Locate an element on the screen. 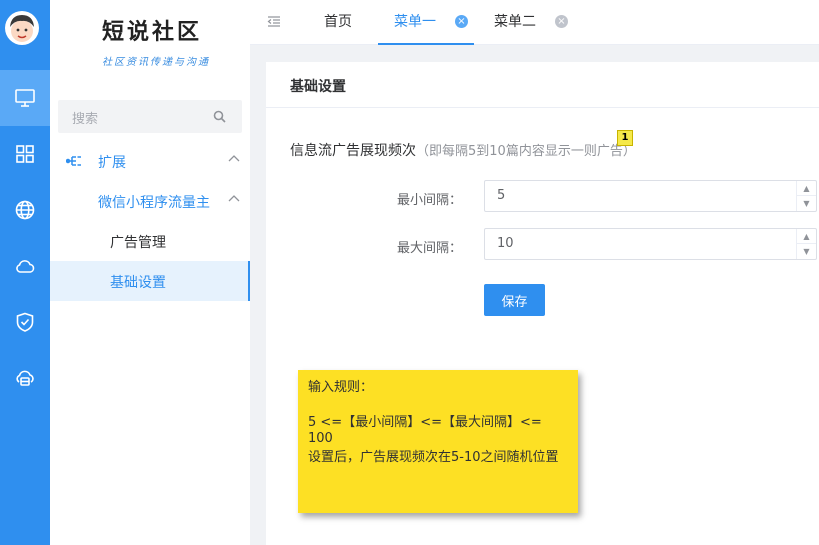 The image size is (819, 545). monitor-icon is located at coordinates (25, 98).